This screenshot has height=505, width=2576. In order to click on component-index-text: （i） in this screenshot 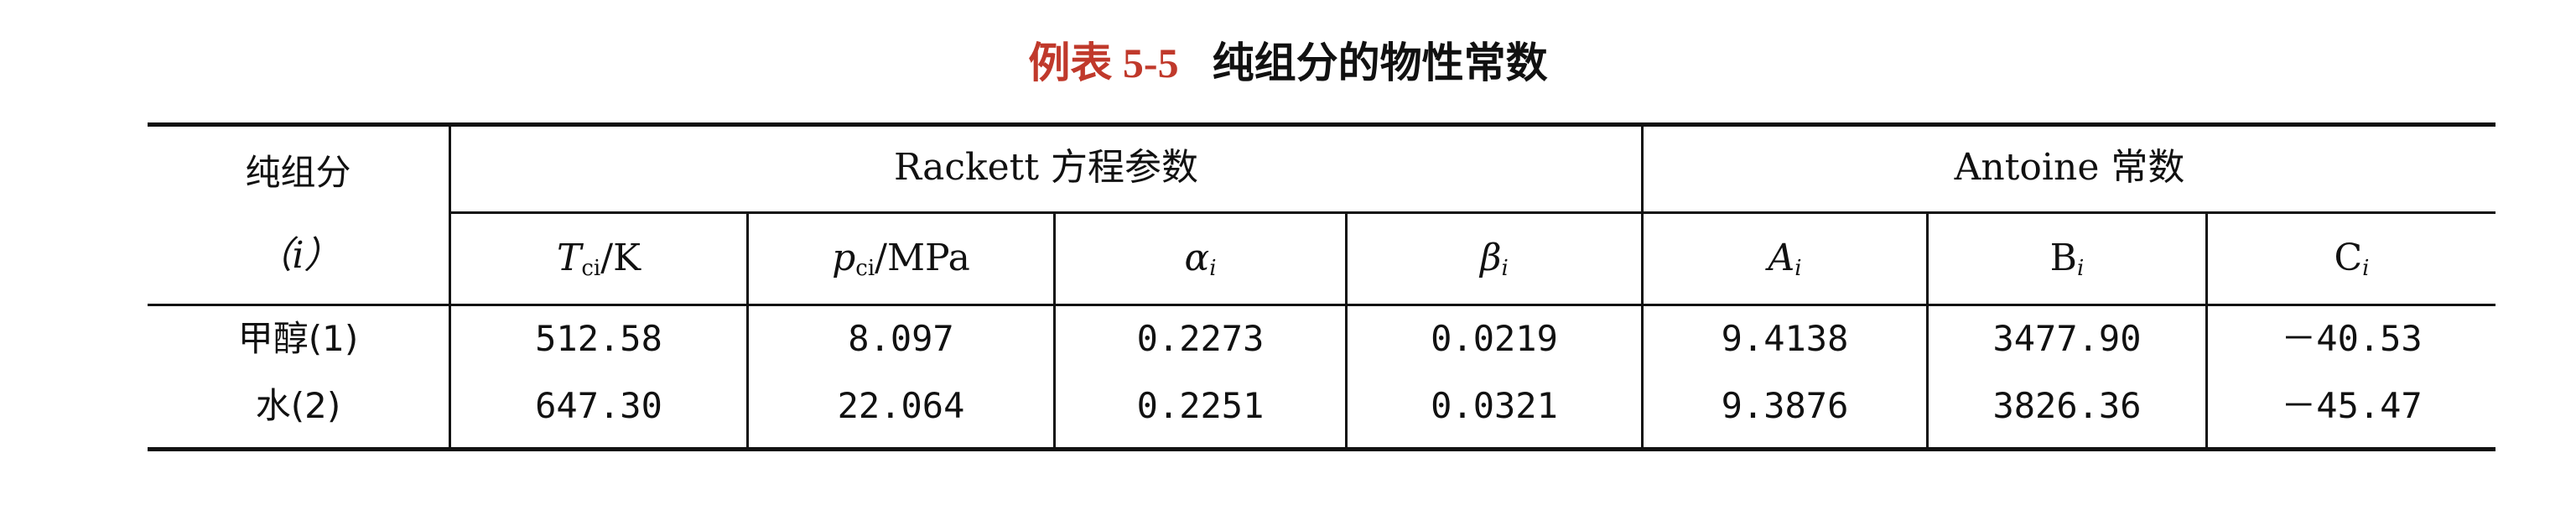, I will do `click(298, 255)`.